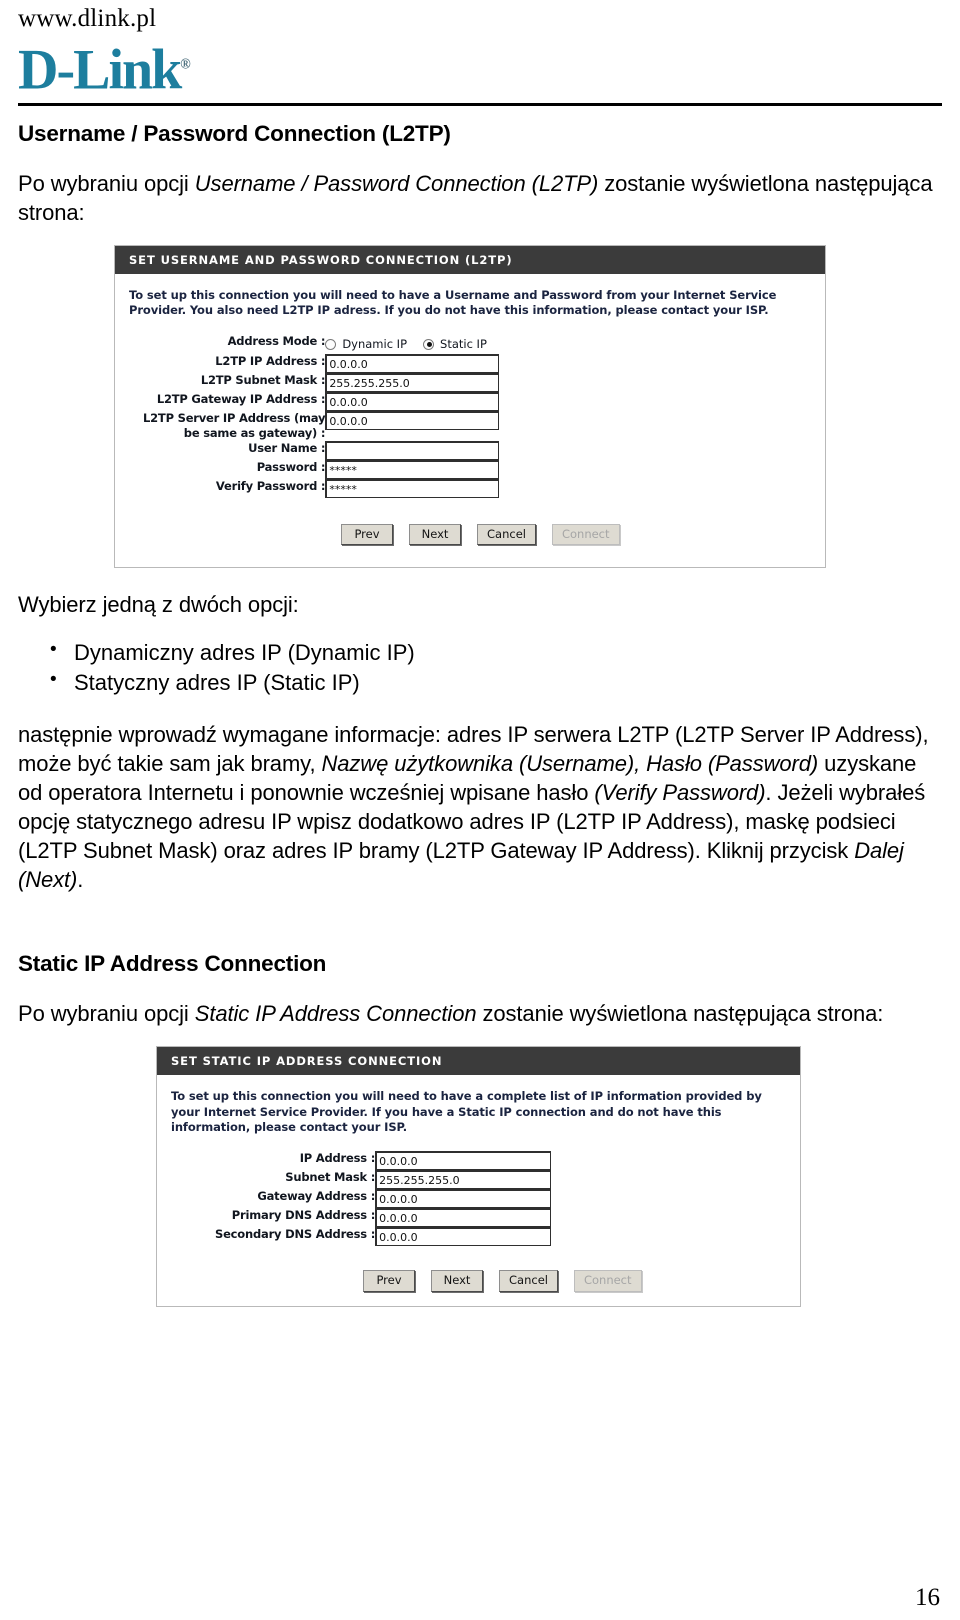 Image resolution: width=960 pixels, height=1620 pixels. Describe the element at coordinates (429, 344) in the screenshot. I see `radio-static-ip` at that location.